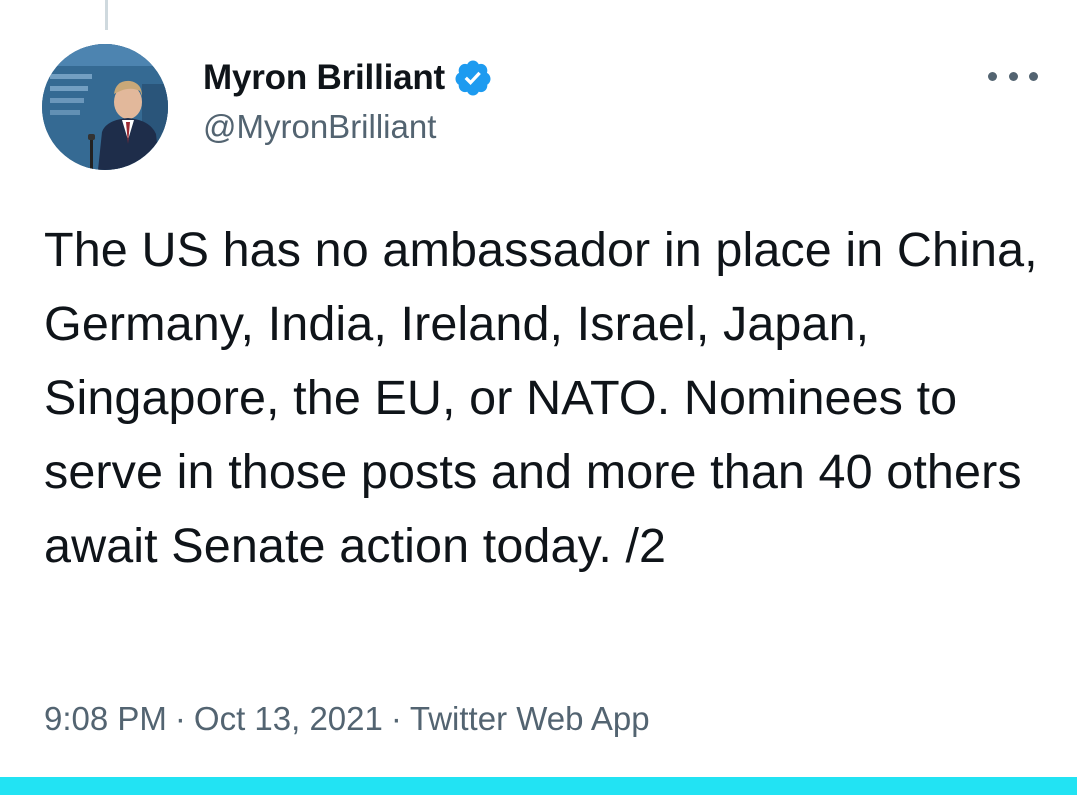 This screenshot has width=1077, height=795. What do you see at coordinates (473, 78) in the screenshot?
I see `verified-badge-icon` at bounding box center [473, 78].